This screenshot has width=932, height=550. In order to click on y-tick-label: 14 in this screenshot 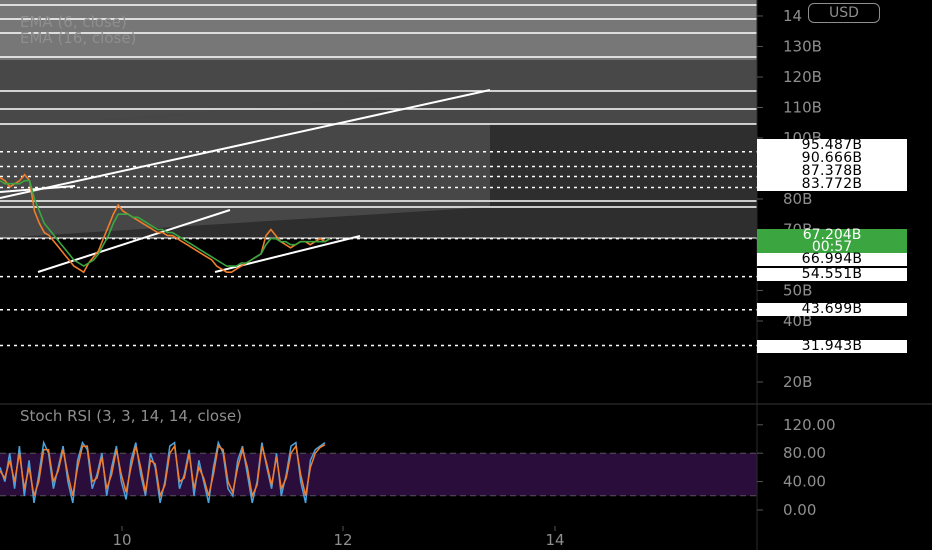, I will do `click(792, 16)`.